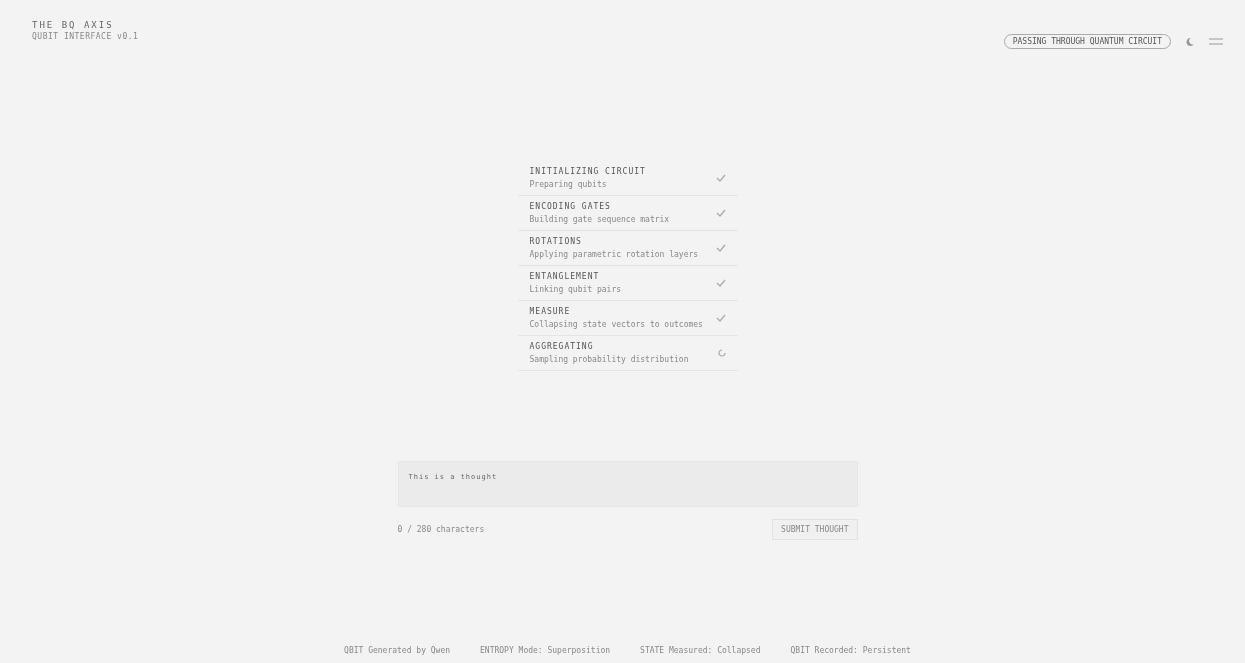 Image resolution: width=1245 pixels, height=663 pixels. Describe the element at coordinates (575, 289) in the screenshot. I see `step-detail: Linking qubit pairs` at that location.